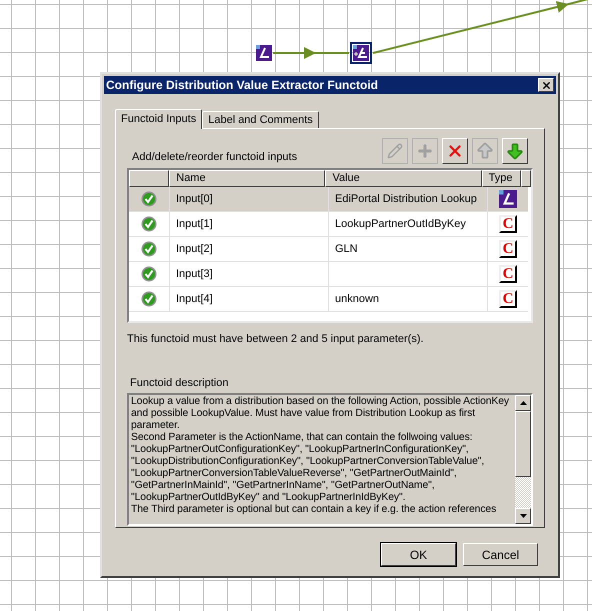 The image size is (592, 611). Describe the element at coordinates (346, 249) in the screenshot. I see `table-cell-text: GLN` at that location.